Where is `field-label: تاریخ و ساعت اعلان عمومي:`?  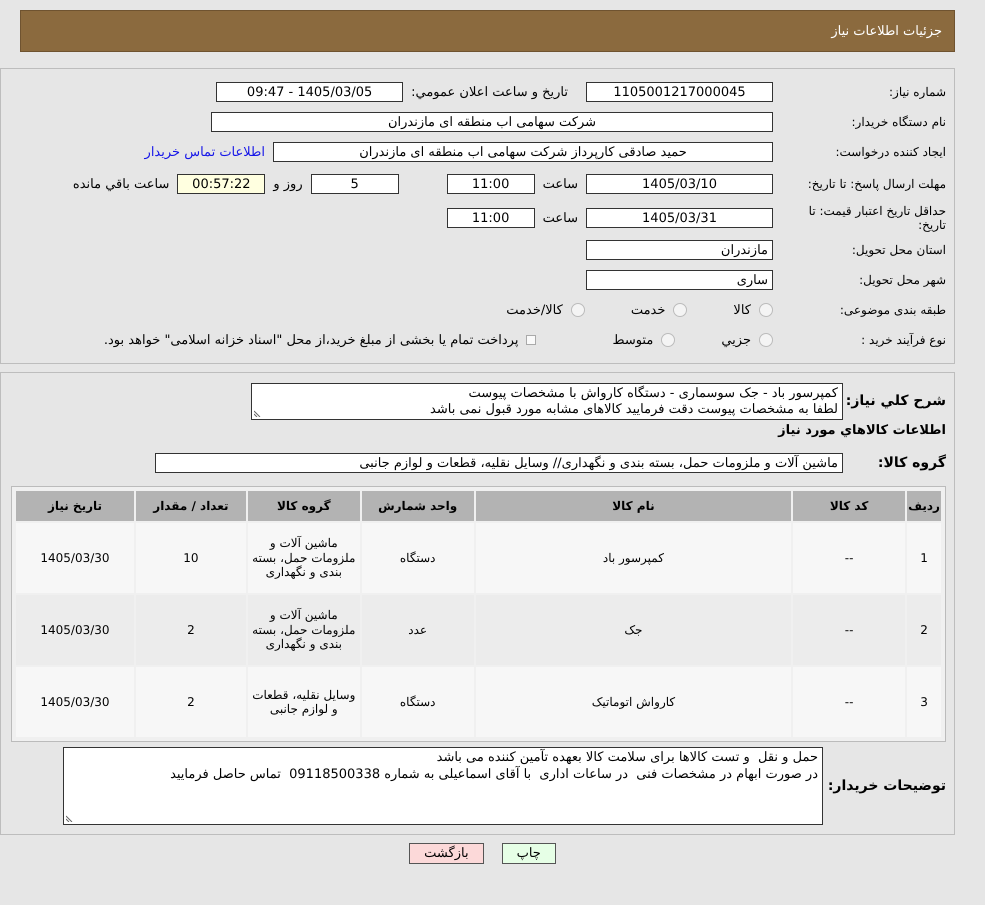
field-label: تاریخ و ساعت اعلان عمومي: is located at coordinates (489, 92).